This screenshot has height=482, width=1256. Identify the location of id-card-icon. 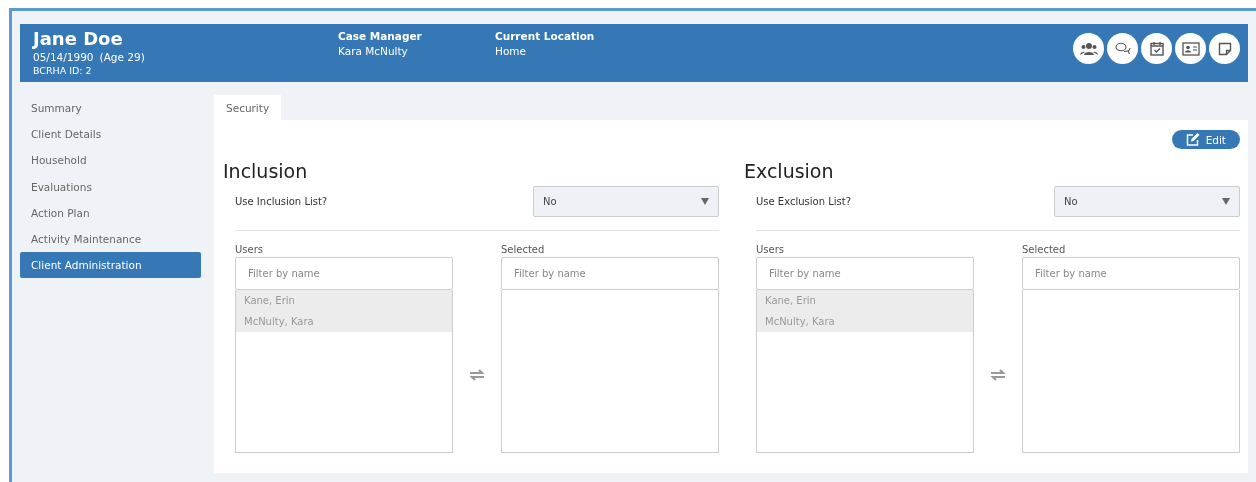
(1190, 48).